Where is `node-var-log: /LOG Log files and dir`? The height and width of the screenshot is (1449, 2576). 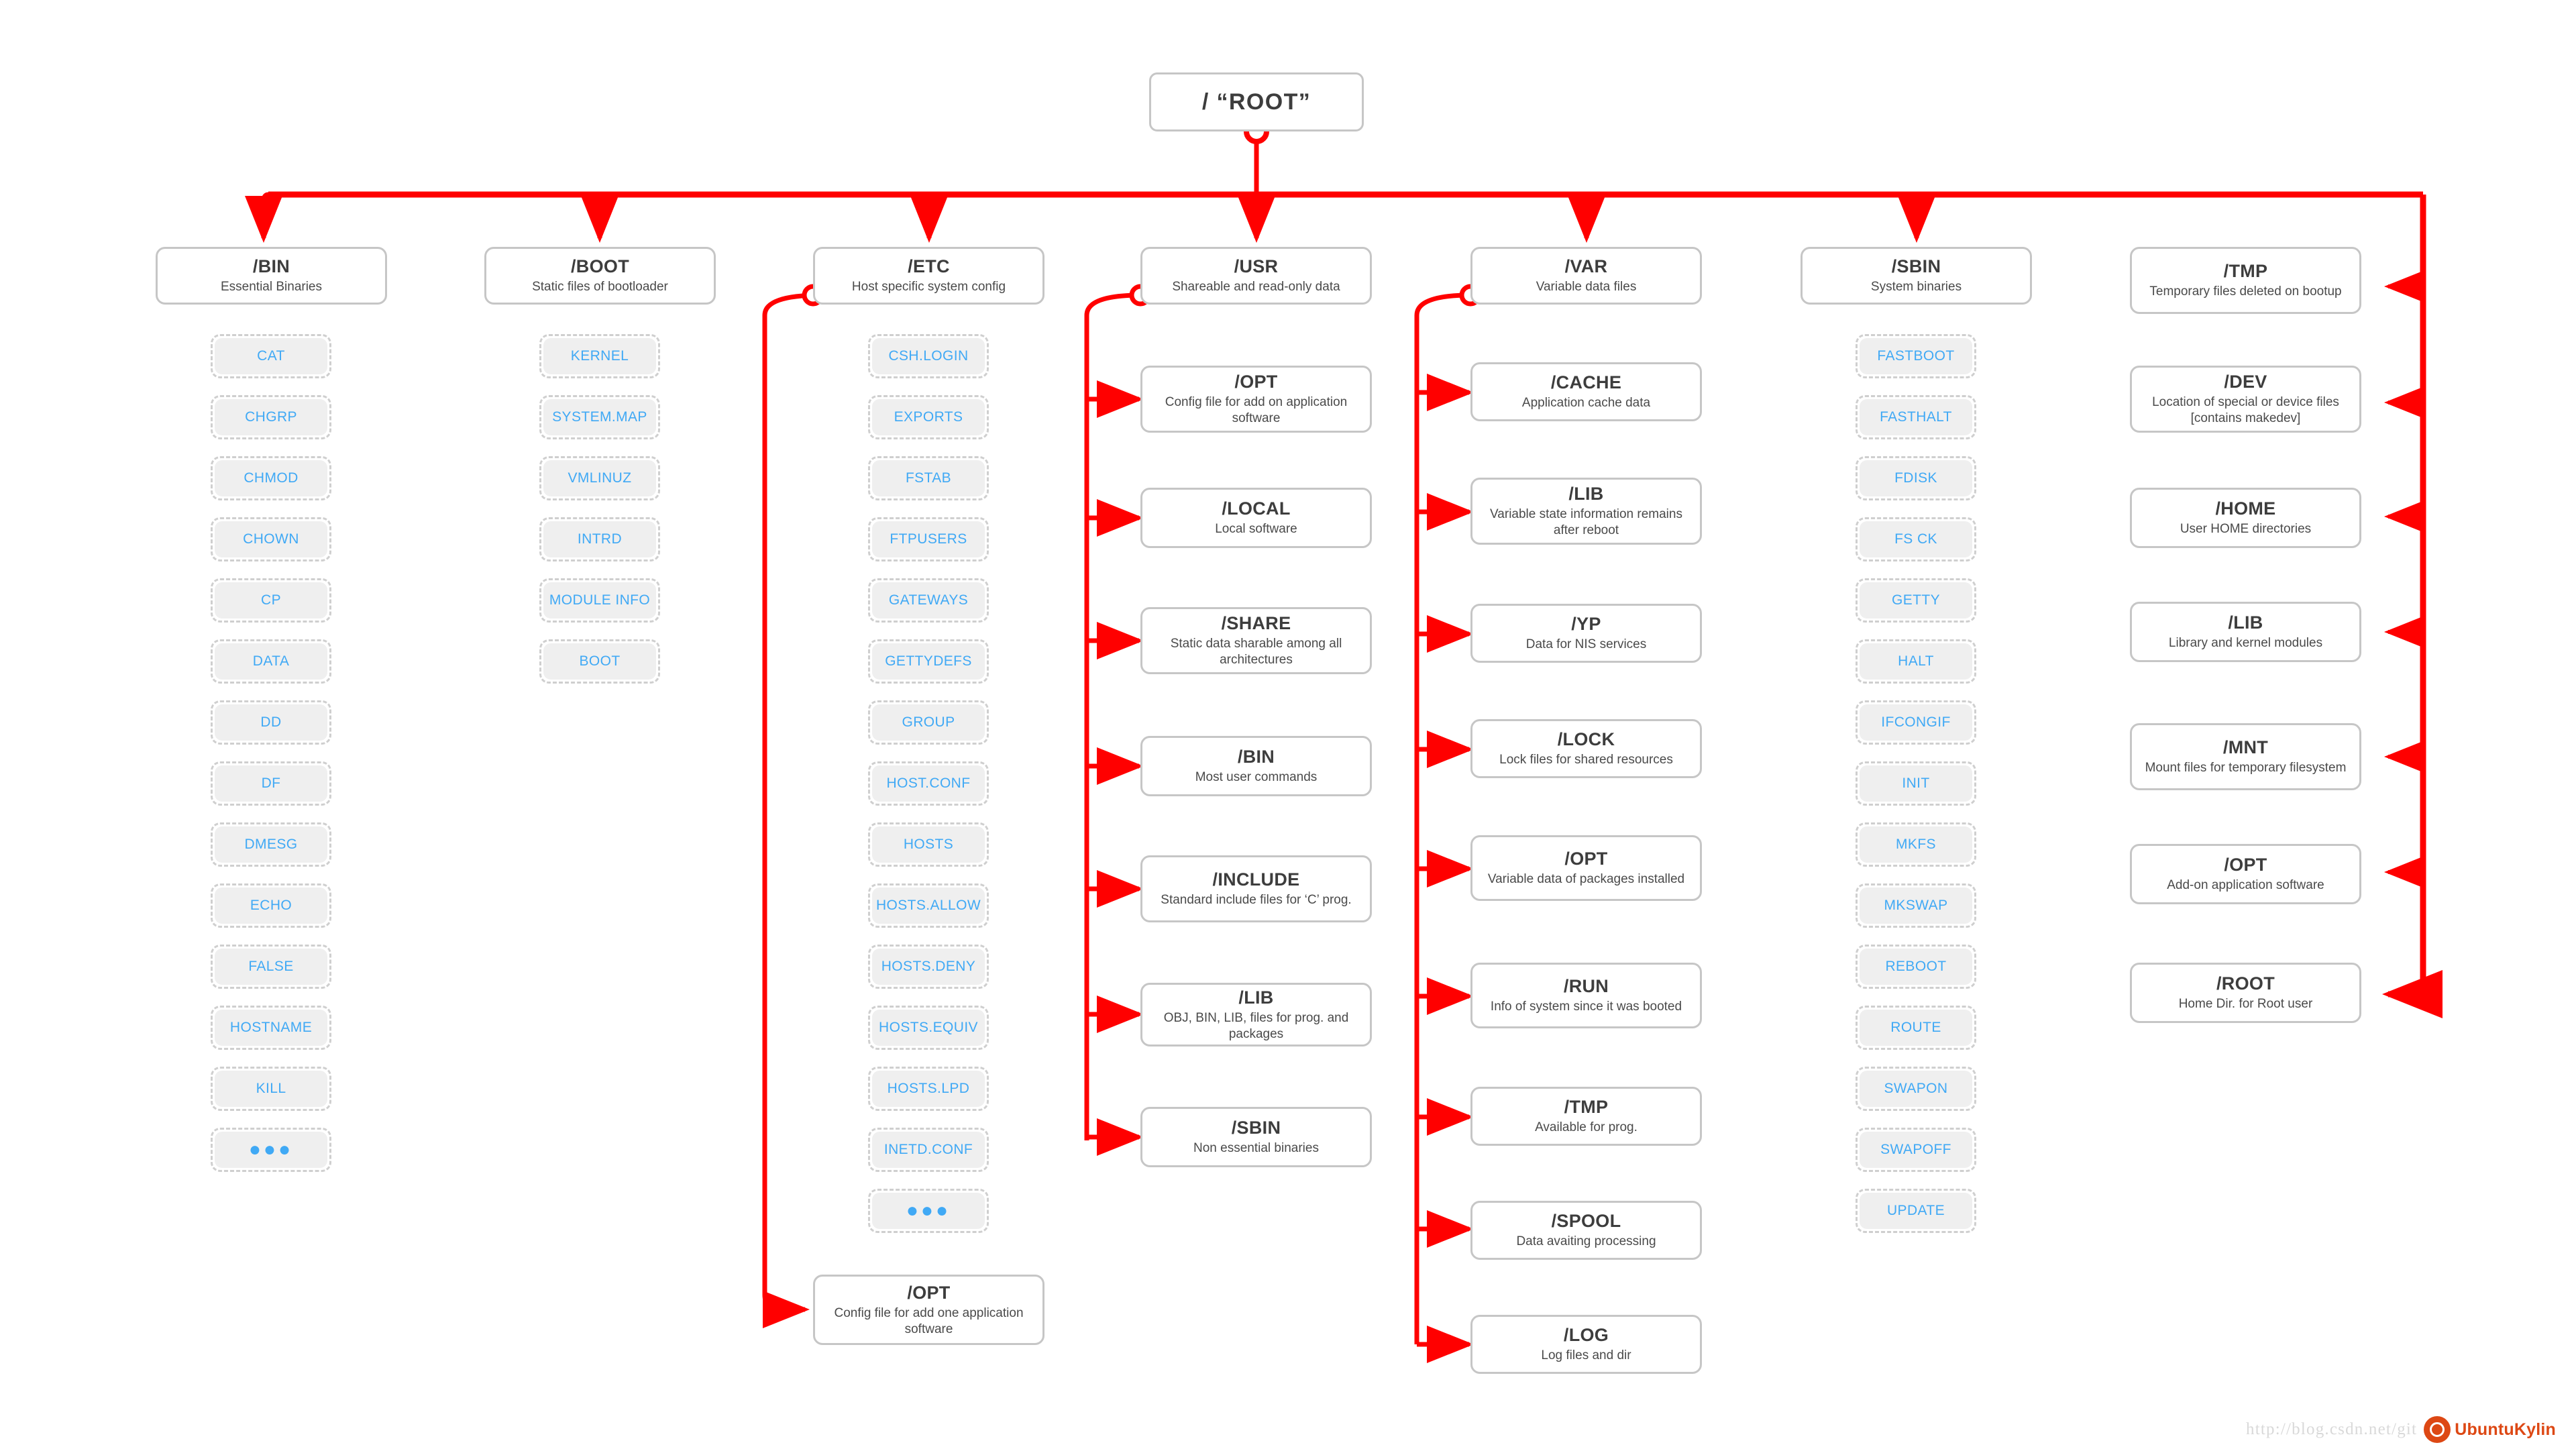 node-var-log: /LOG Log files and dir is located at coordinates (1586, 1344).